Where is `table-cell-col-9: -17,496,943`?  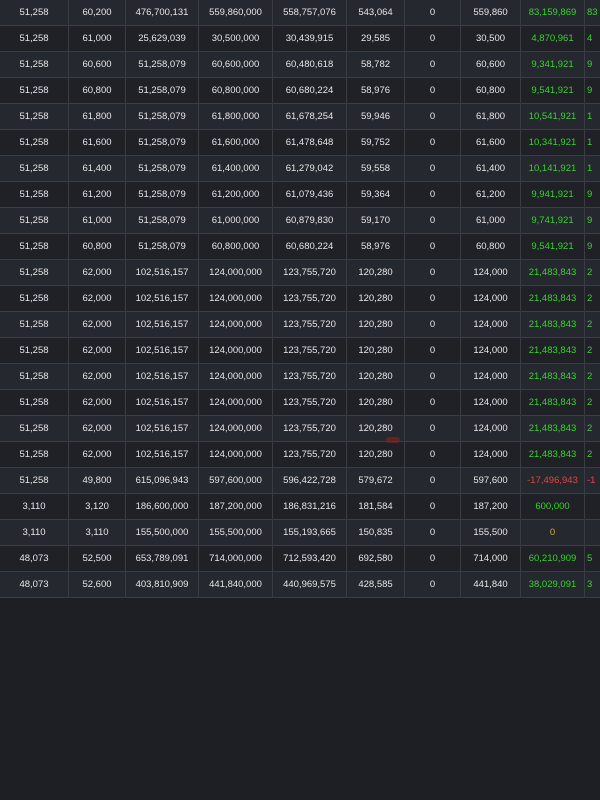 table-cell-col-9: -17,496,943 is located at coordinates (553, 481).